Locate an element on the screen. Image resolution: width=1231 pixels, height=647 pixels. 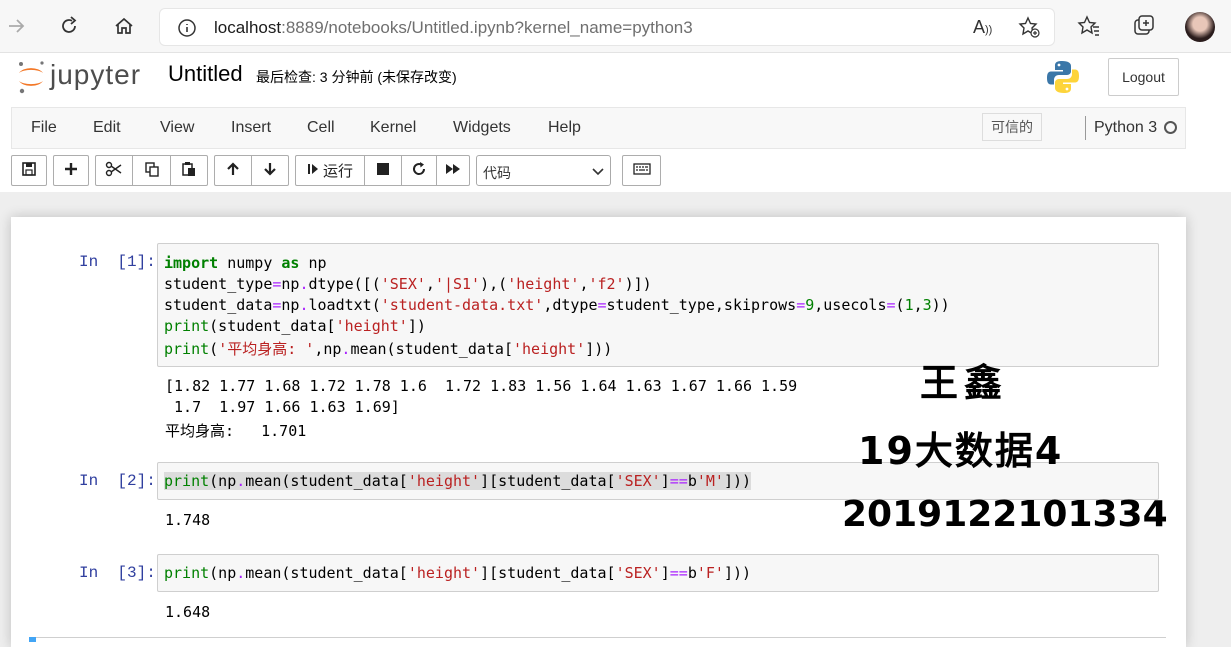
cell-type-value: 代码 is located at coordinates (497, 173).